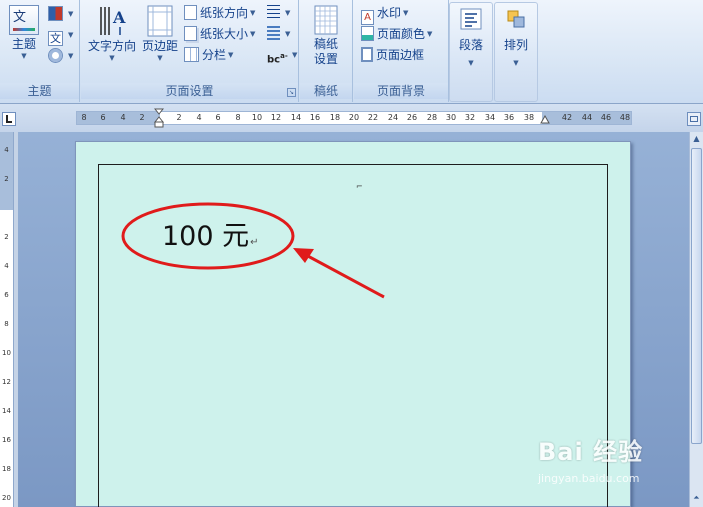 This screenshot has height=507, width=703. What do you see at coordinates (359, 186) in the screenshot?
I see `section-mark: ⌐` at bounding box center [359, 186].